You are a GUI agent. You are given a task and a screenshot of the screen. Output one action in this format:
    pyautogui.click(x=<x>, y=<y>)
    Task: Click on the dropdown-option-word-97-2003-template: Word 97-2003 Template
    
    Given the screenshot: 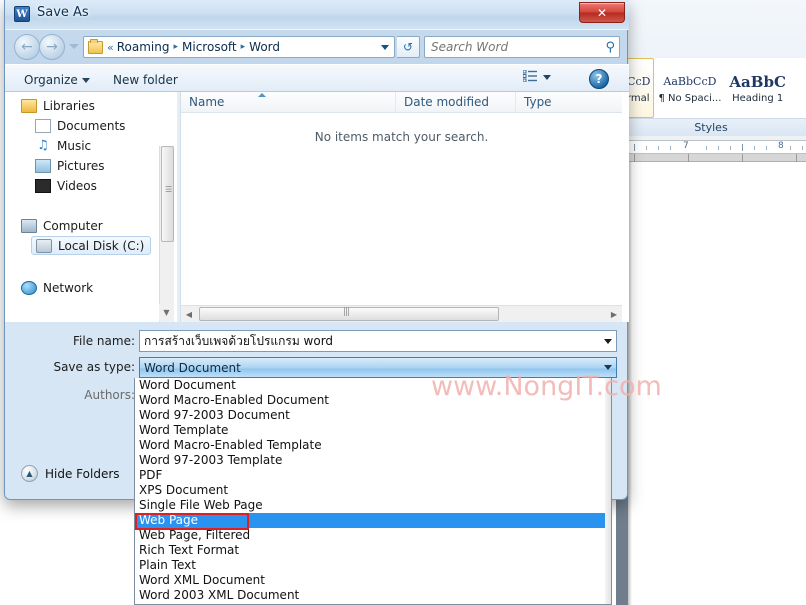 What is the action you would take?
    pyautogui.click(x=373, y=460)
    